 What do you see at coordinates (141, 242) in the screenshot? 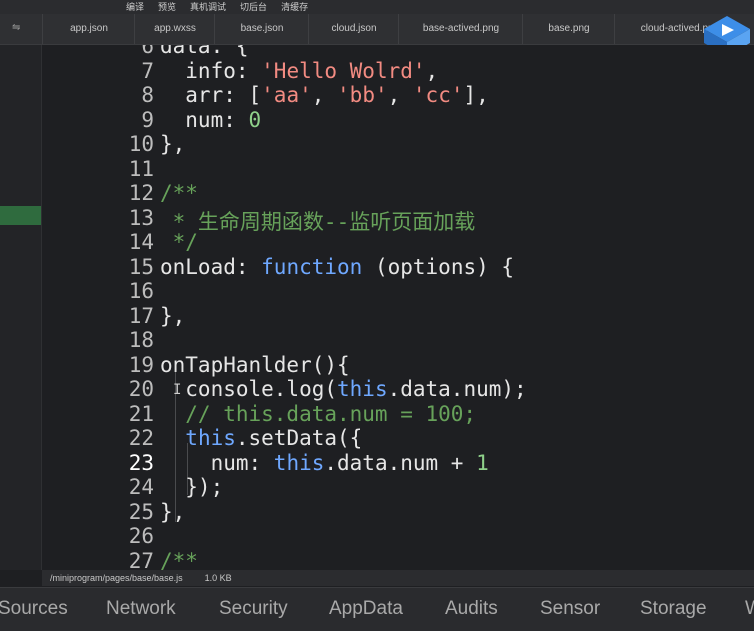
I see `line-number: 14` at bounding box center [141, 242].